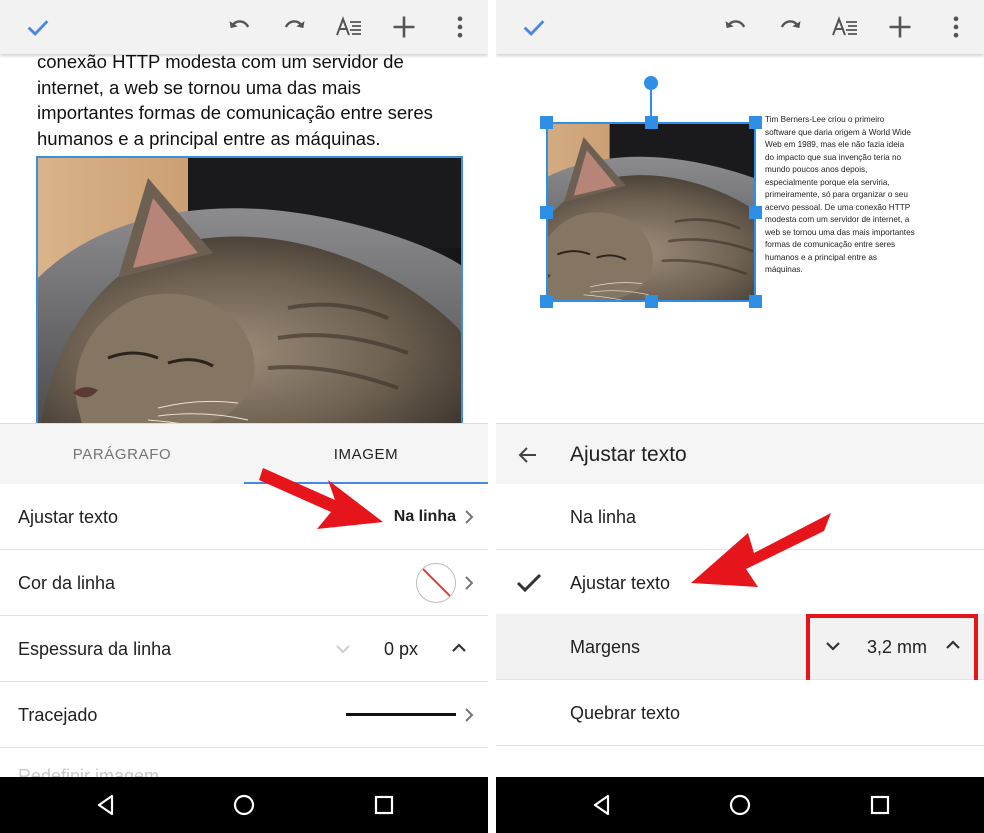 The height and width of the screenshot is (833, 984). I want to click on line-weight-row: Espessura da linha 0 px, so click(244, 649).